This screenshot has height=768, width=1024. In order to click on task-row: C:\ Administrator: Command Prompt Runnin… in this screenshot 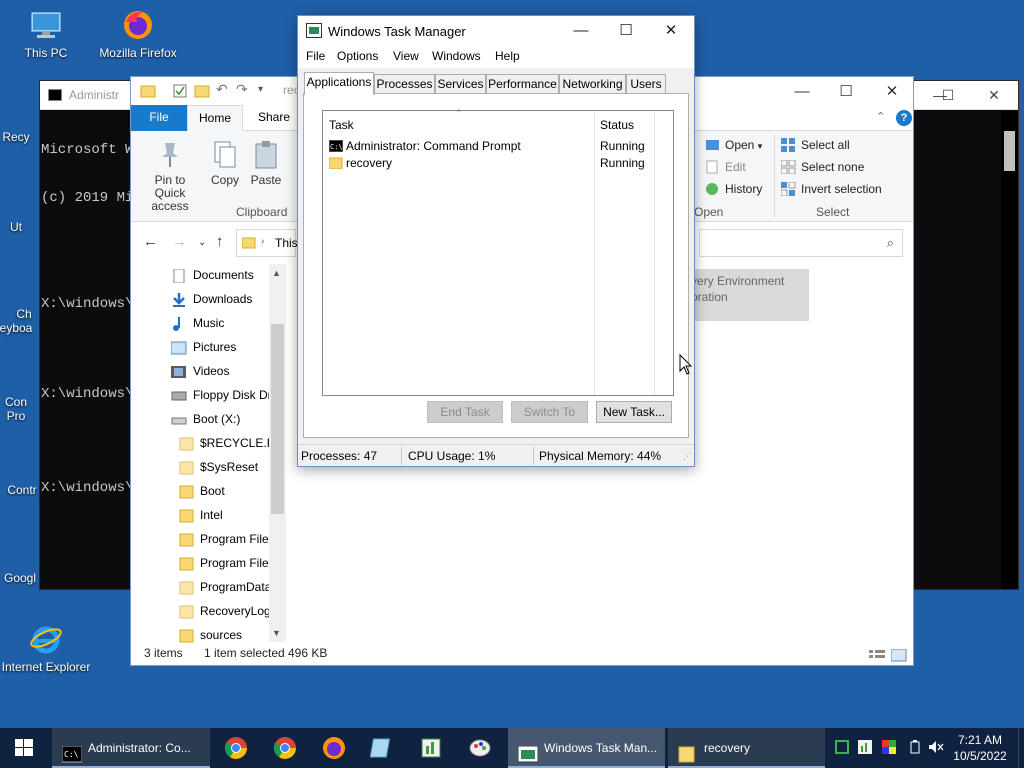, I will do `click(498, 146)`.